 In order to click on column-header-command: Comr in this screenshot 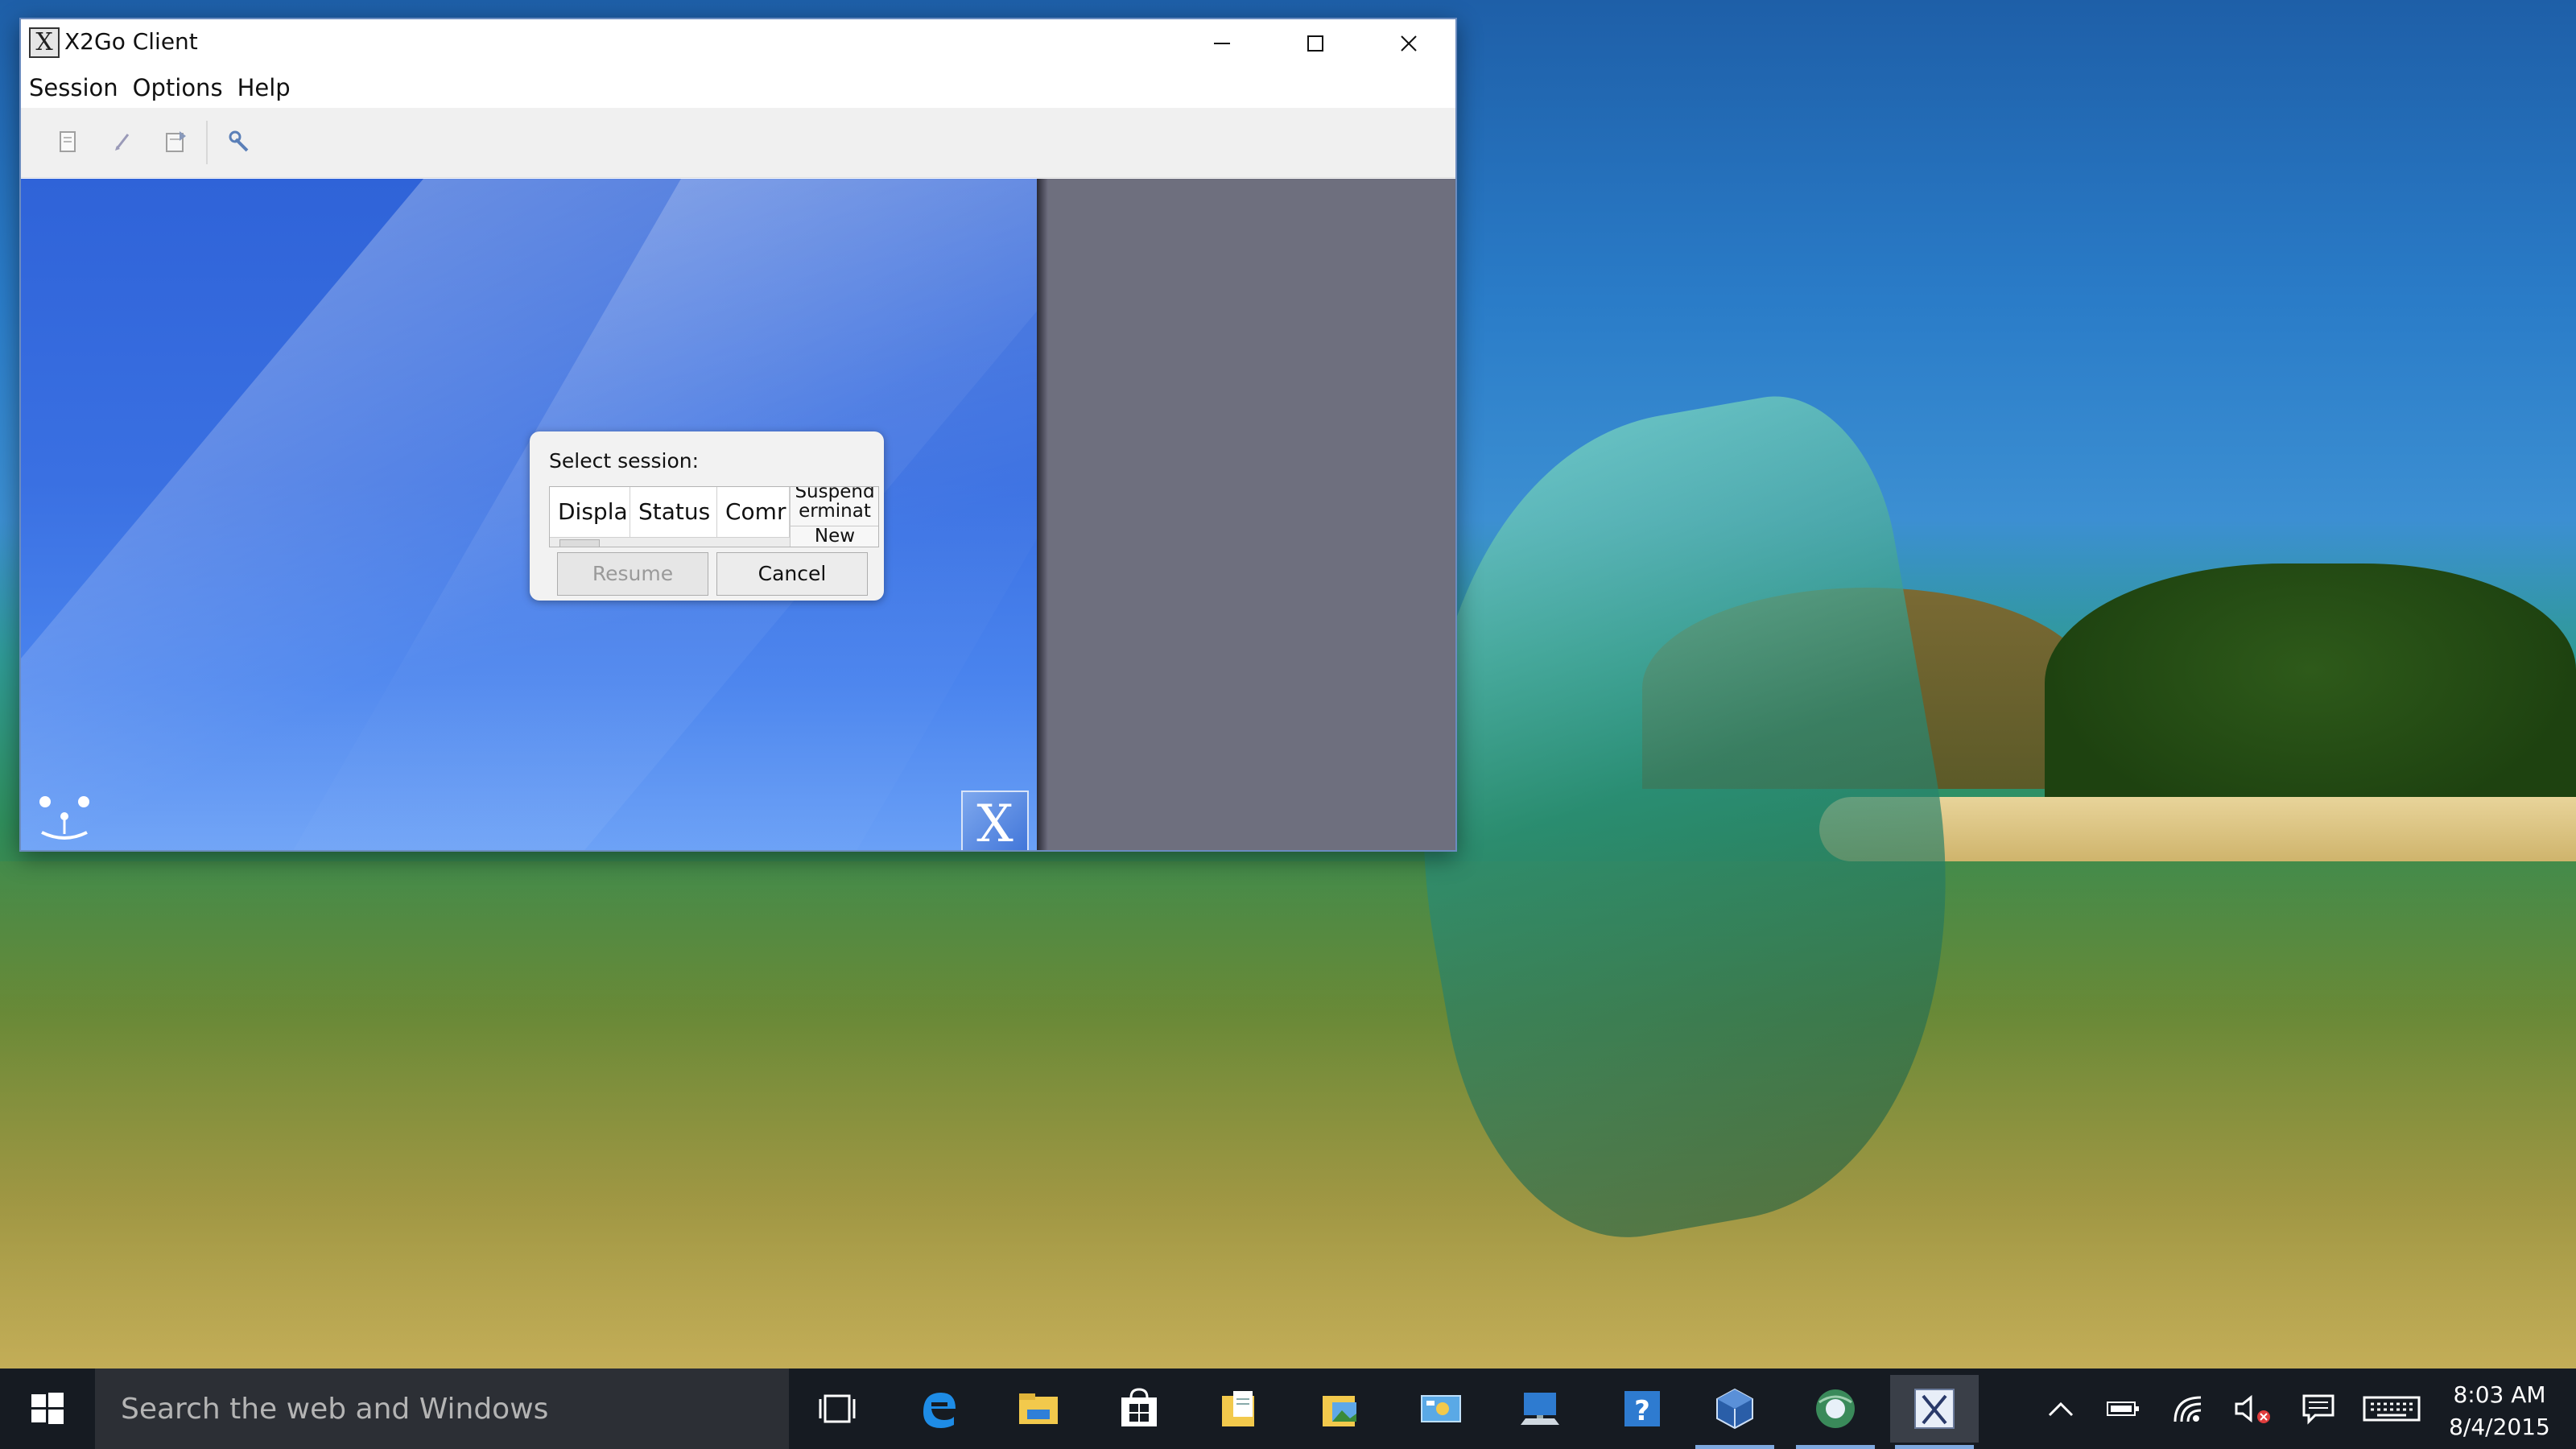, I will do `click(753, 512)`.